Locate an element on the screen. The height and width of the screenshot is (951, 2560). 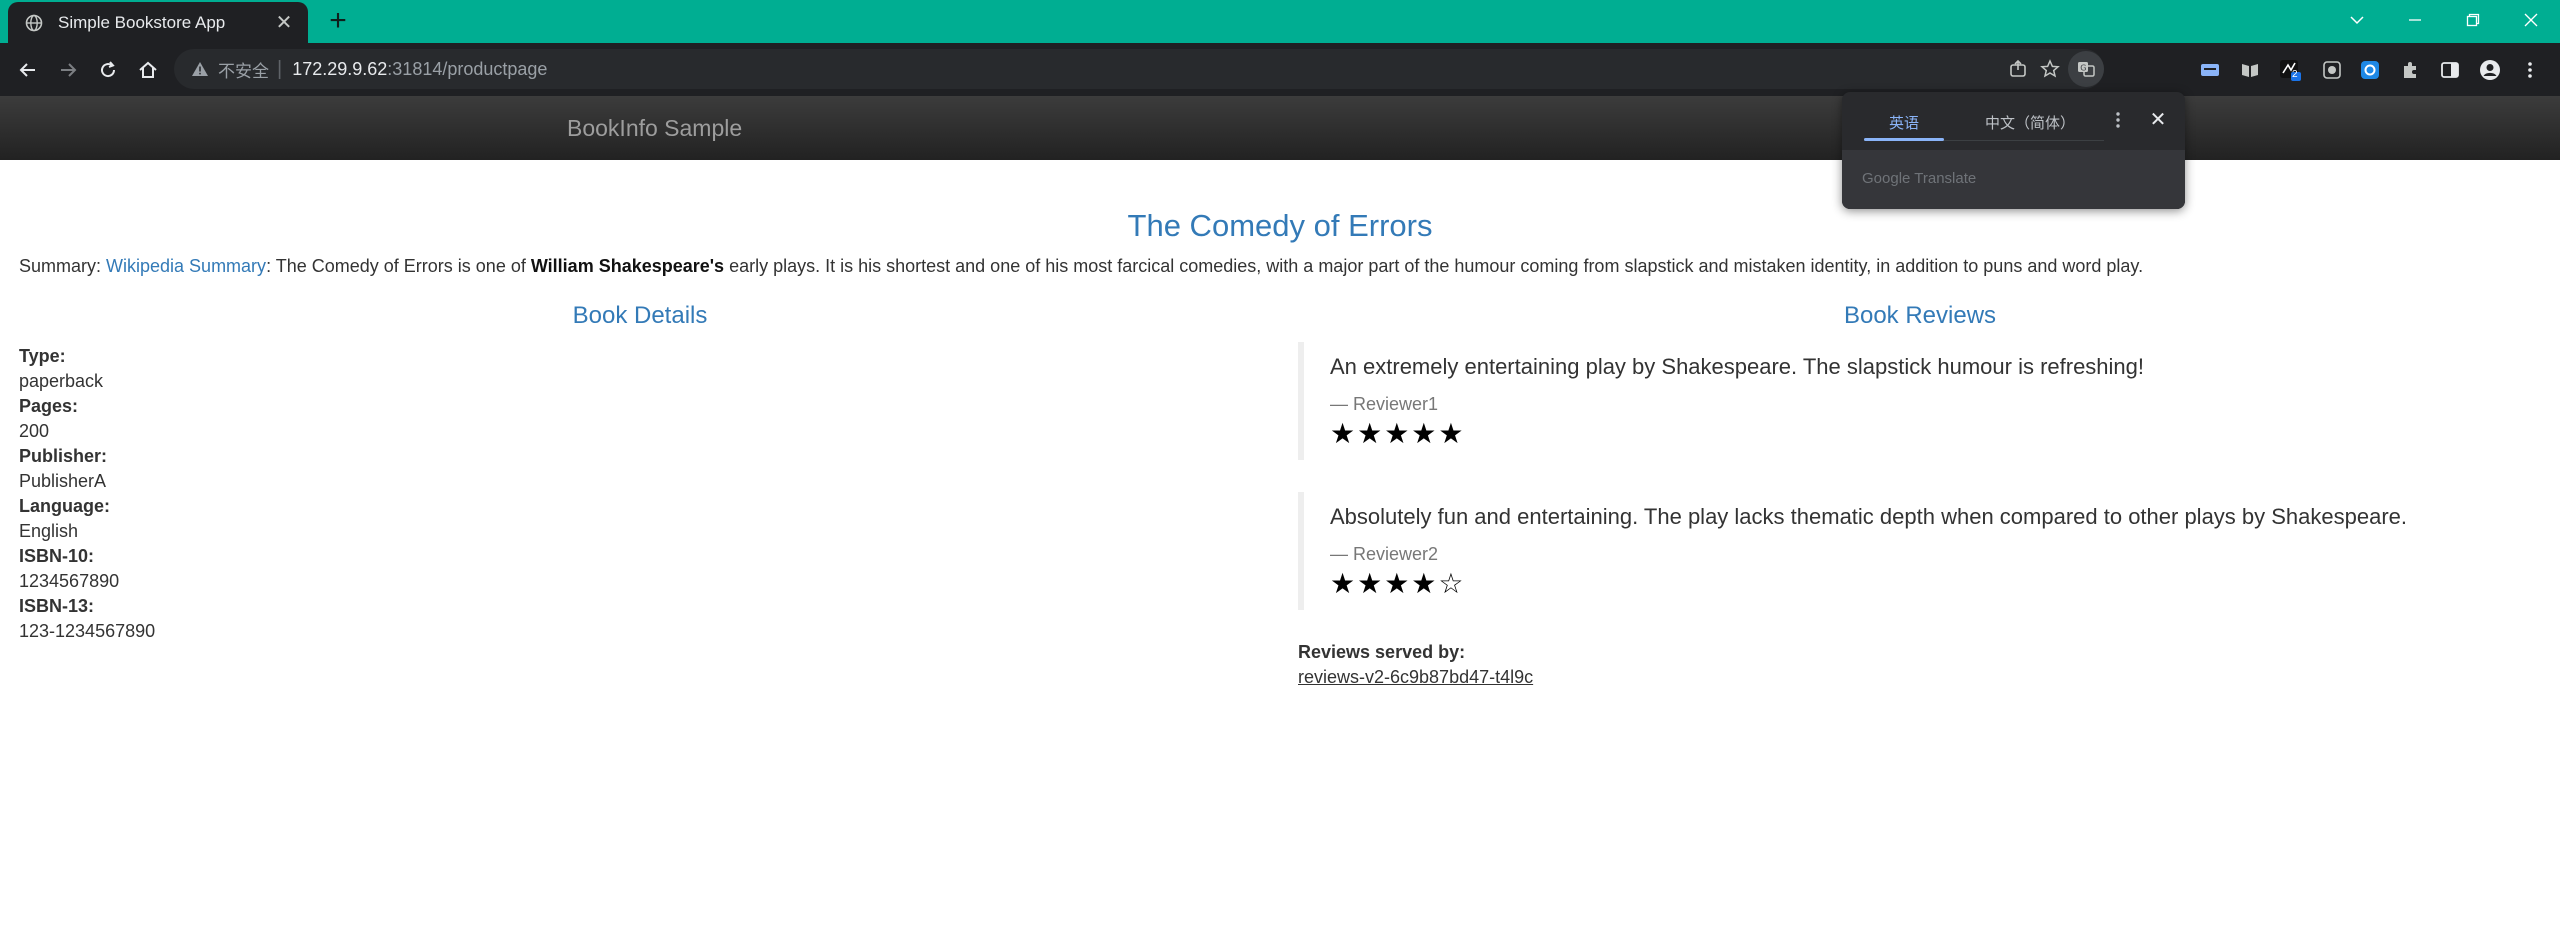
side-panel-icon is located at coordinates (2450, 70).